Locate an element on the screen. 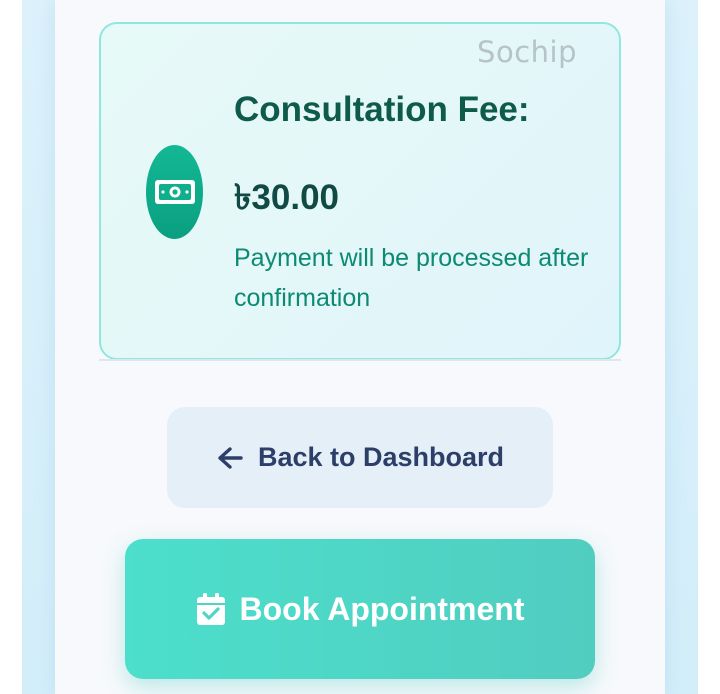  back-to-dashboard-button: Back to Dashboard is located at coordinates (360, 457).